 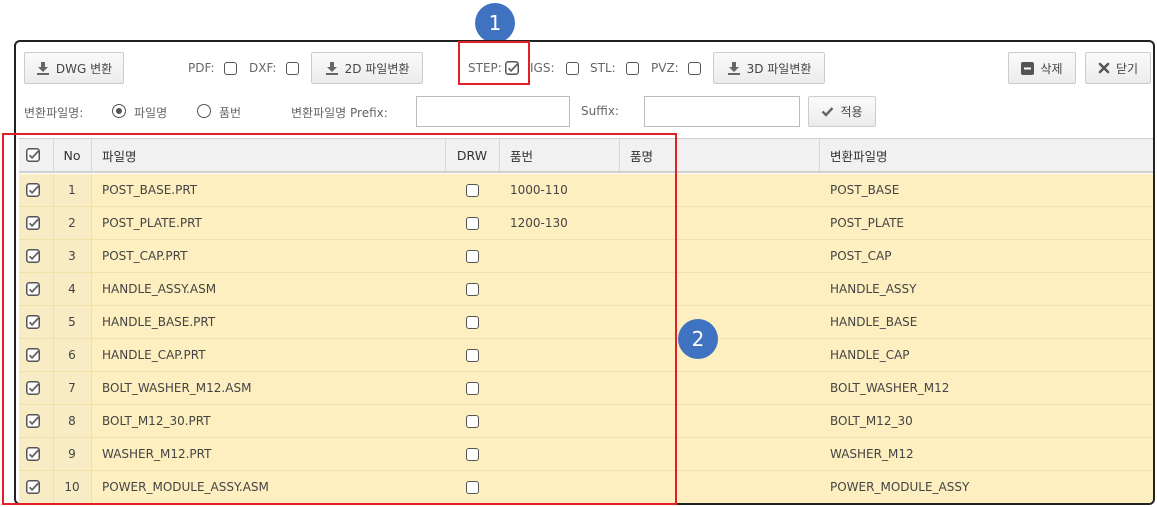 I want to click on table-row: 3 POST_CAP.PRT POST_CAP, so click(x=586, y=256).